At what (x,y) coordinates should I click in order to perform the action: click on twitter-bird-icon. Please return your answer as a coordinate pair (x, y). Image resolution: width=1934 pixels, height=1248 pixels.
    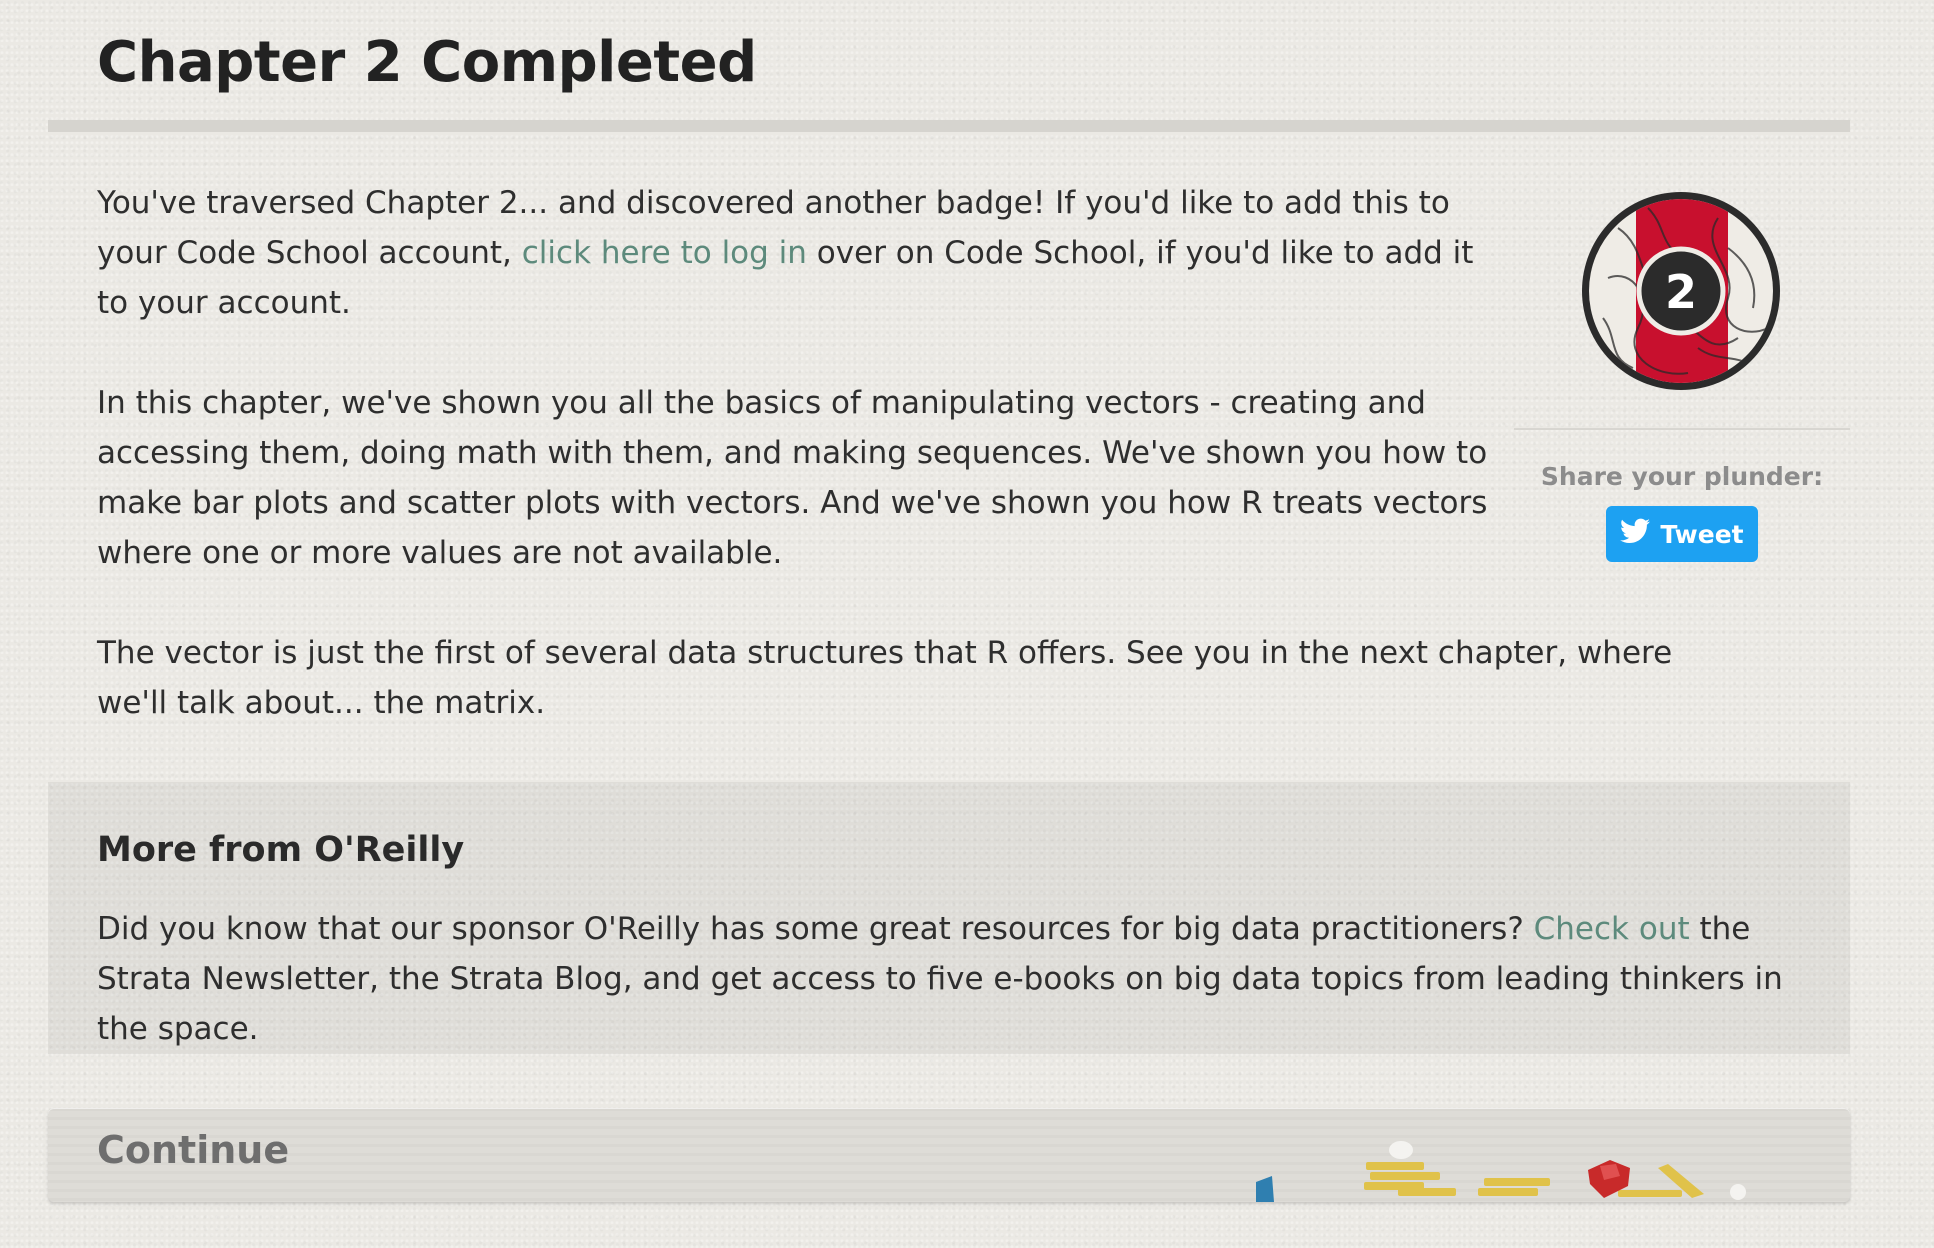
    Looking at the image, I should click on (1635, 534).